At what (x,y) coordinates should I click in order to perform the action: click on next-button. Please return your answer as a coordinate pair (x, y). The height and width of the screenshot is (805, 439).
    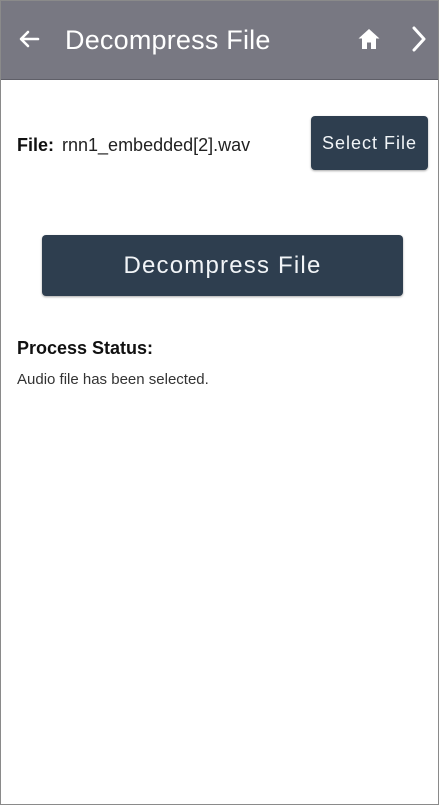
    Looking at the image, I should click on (419, 39).